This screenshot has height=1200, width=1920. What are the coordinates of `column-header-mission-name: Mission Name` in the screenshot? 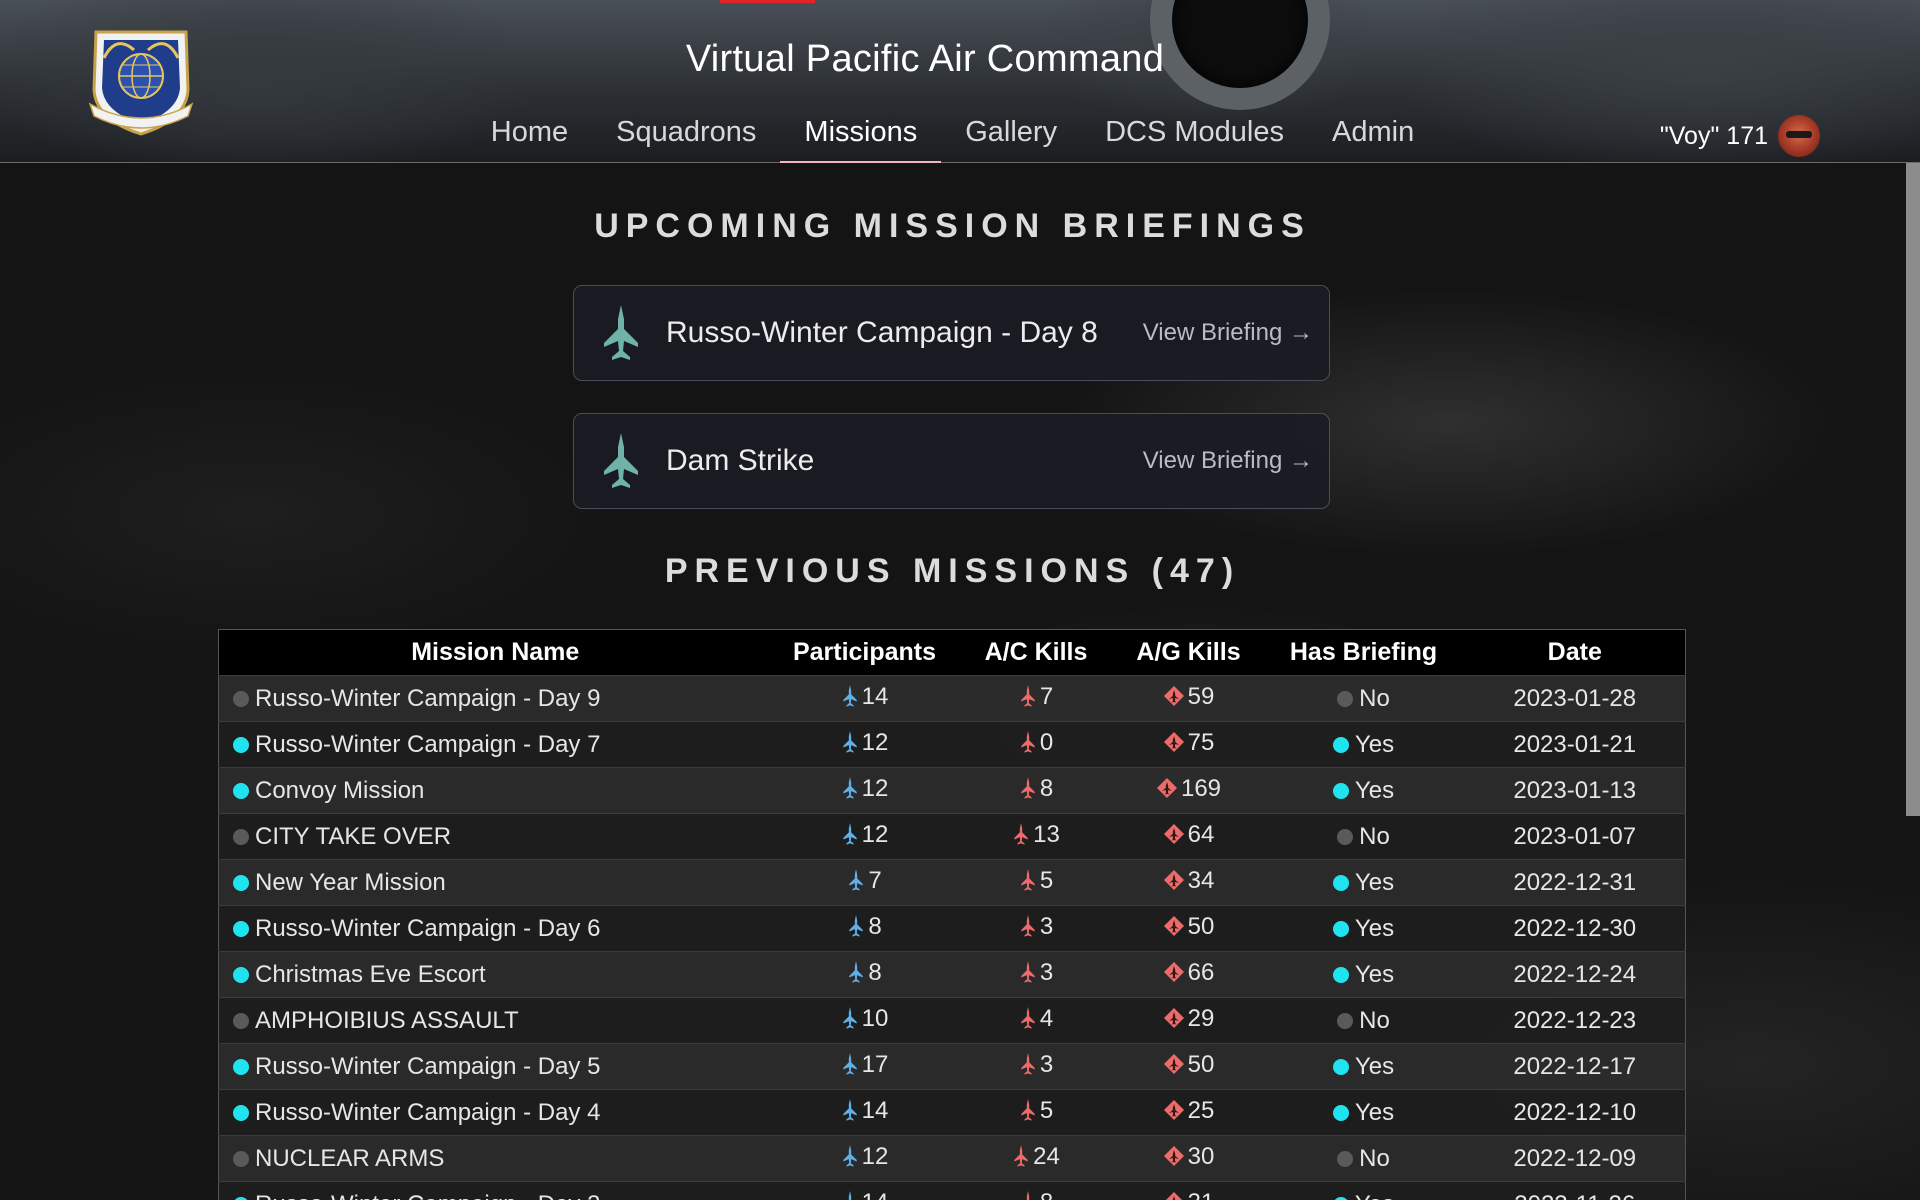 It's located at (495, 653).